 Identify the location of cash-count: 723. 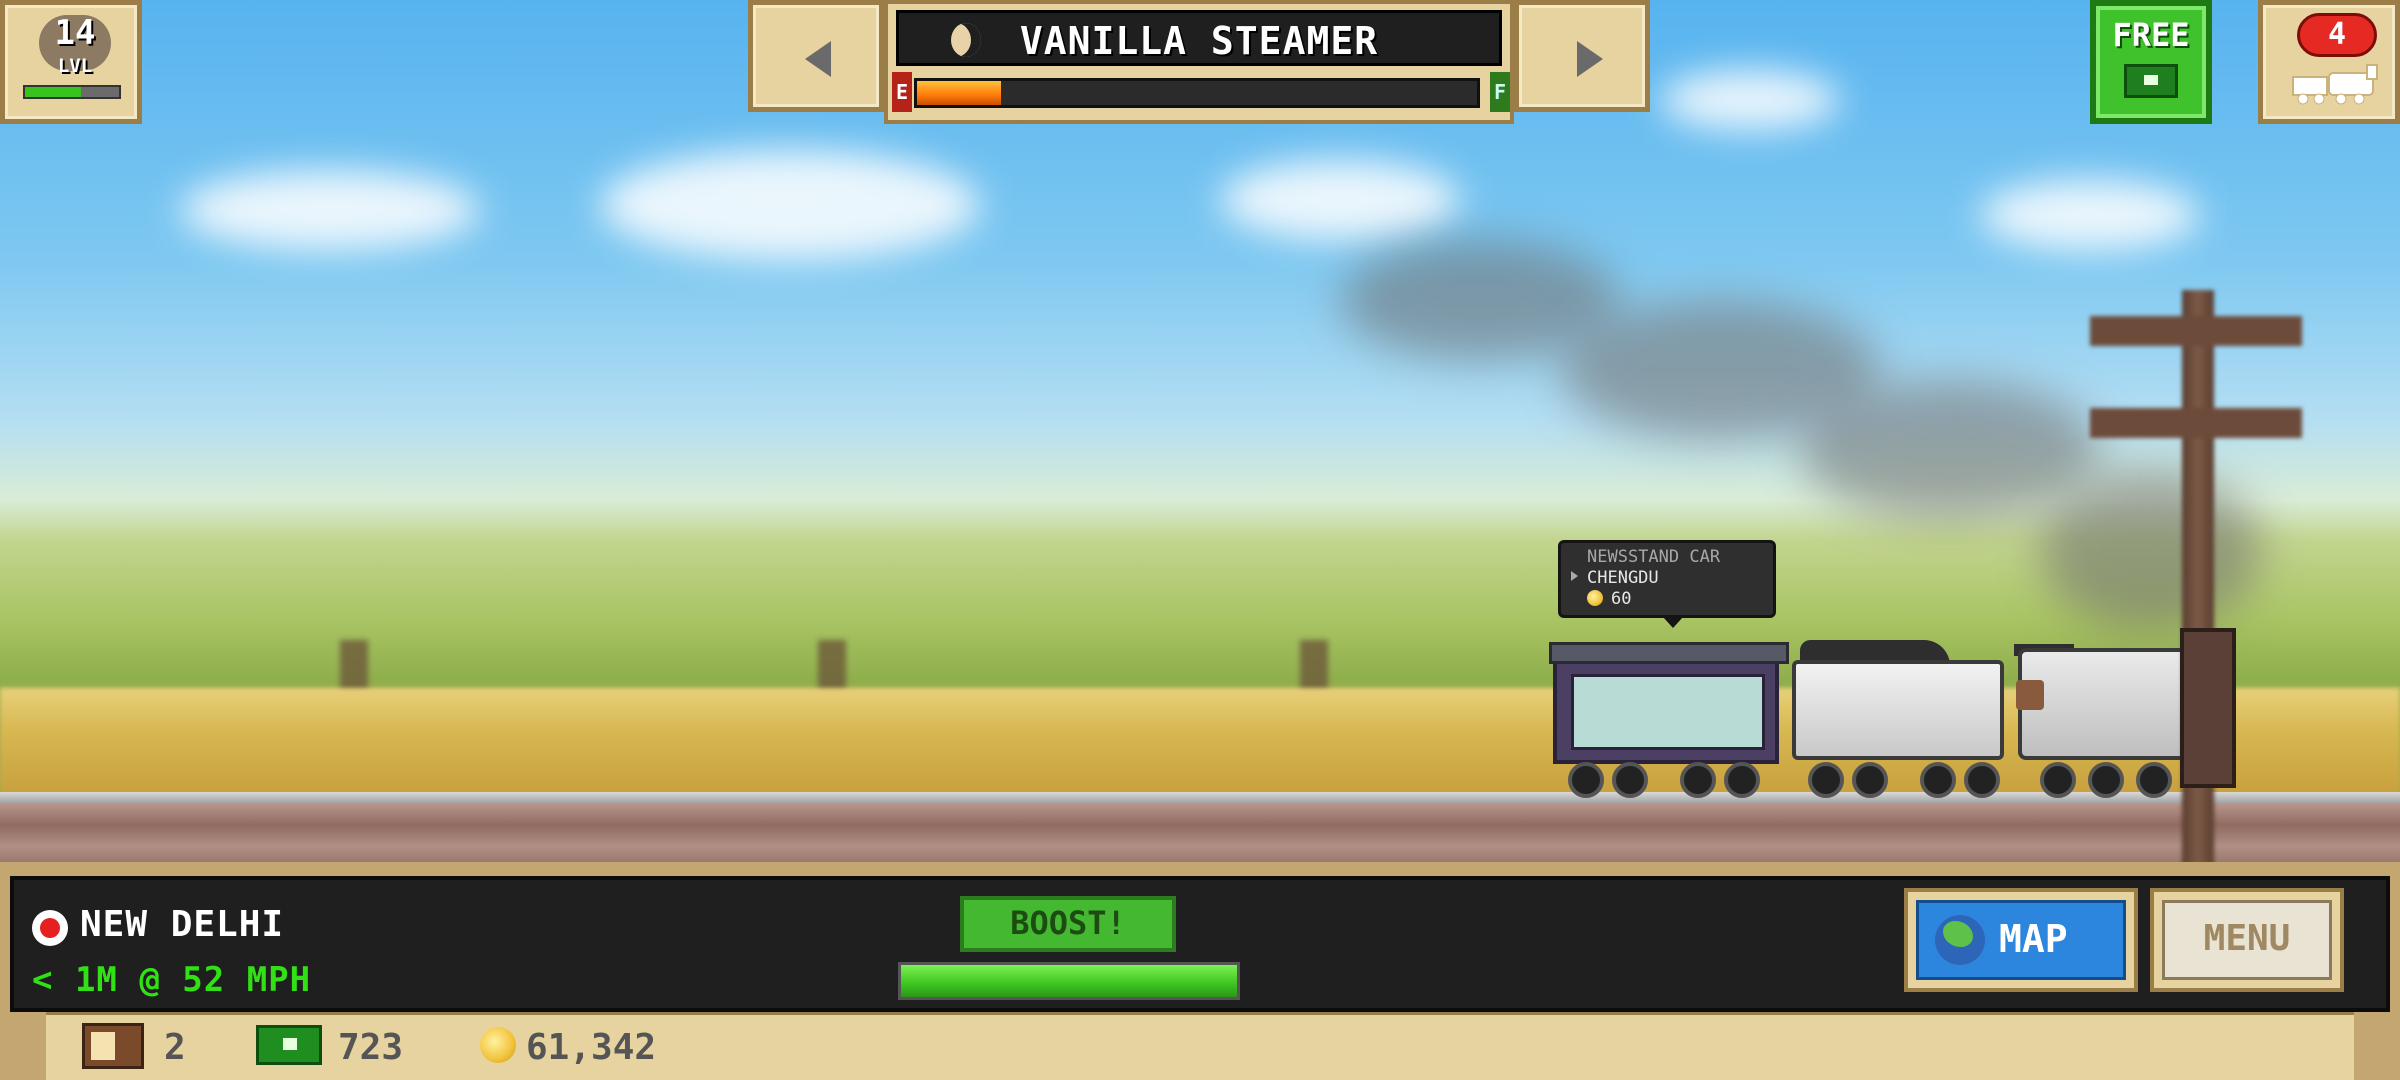
(371, 1047).